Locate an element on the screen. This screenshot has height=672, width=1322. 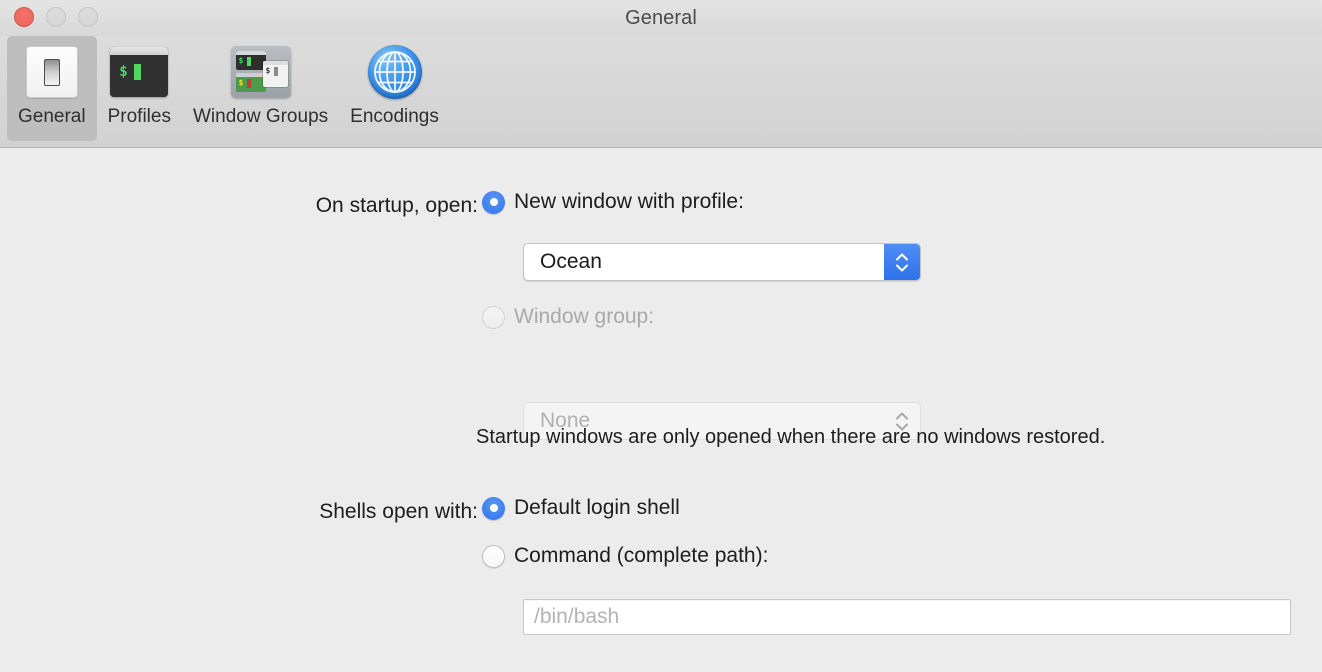
zoom-button is located at coordinates (88, 17).